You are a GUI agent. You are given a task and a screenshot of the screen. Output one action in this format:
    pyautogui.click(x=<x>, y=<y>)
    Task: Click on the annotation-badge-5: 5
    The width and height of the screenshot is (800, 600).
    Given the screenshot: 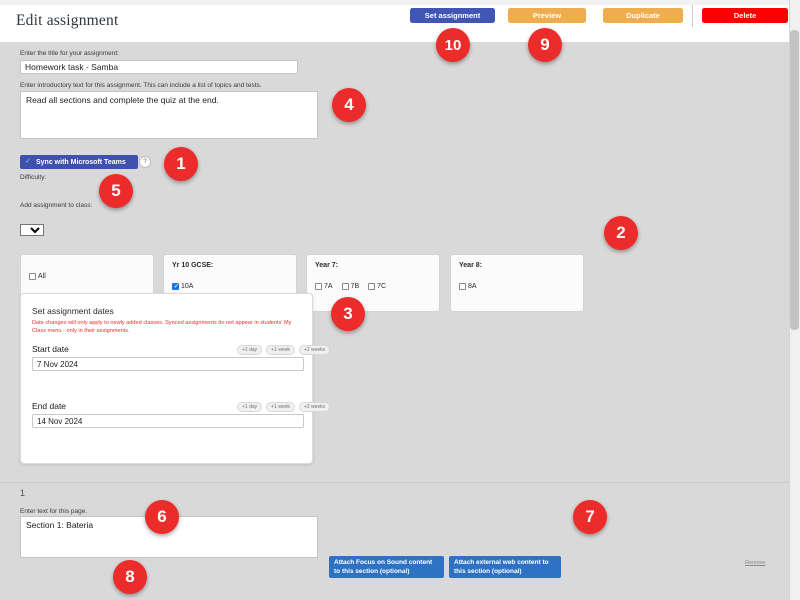 What is the action you would take?
    pyautogui.click(x=116, y=191)
    